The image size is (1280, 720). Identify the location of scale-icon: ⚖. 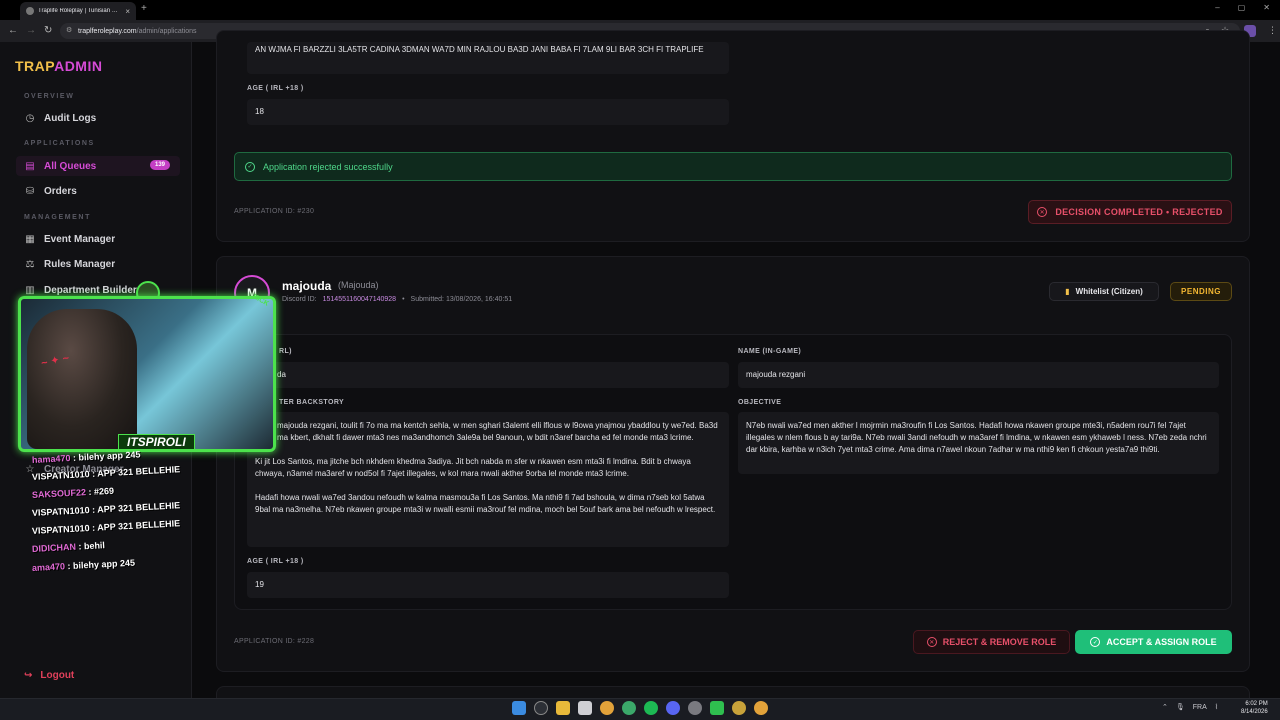
(30, 264).